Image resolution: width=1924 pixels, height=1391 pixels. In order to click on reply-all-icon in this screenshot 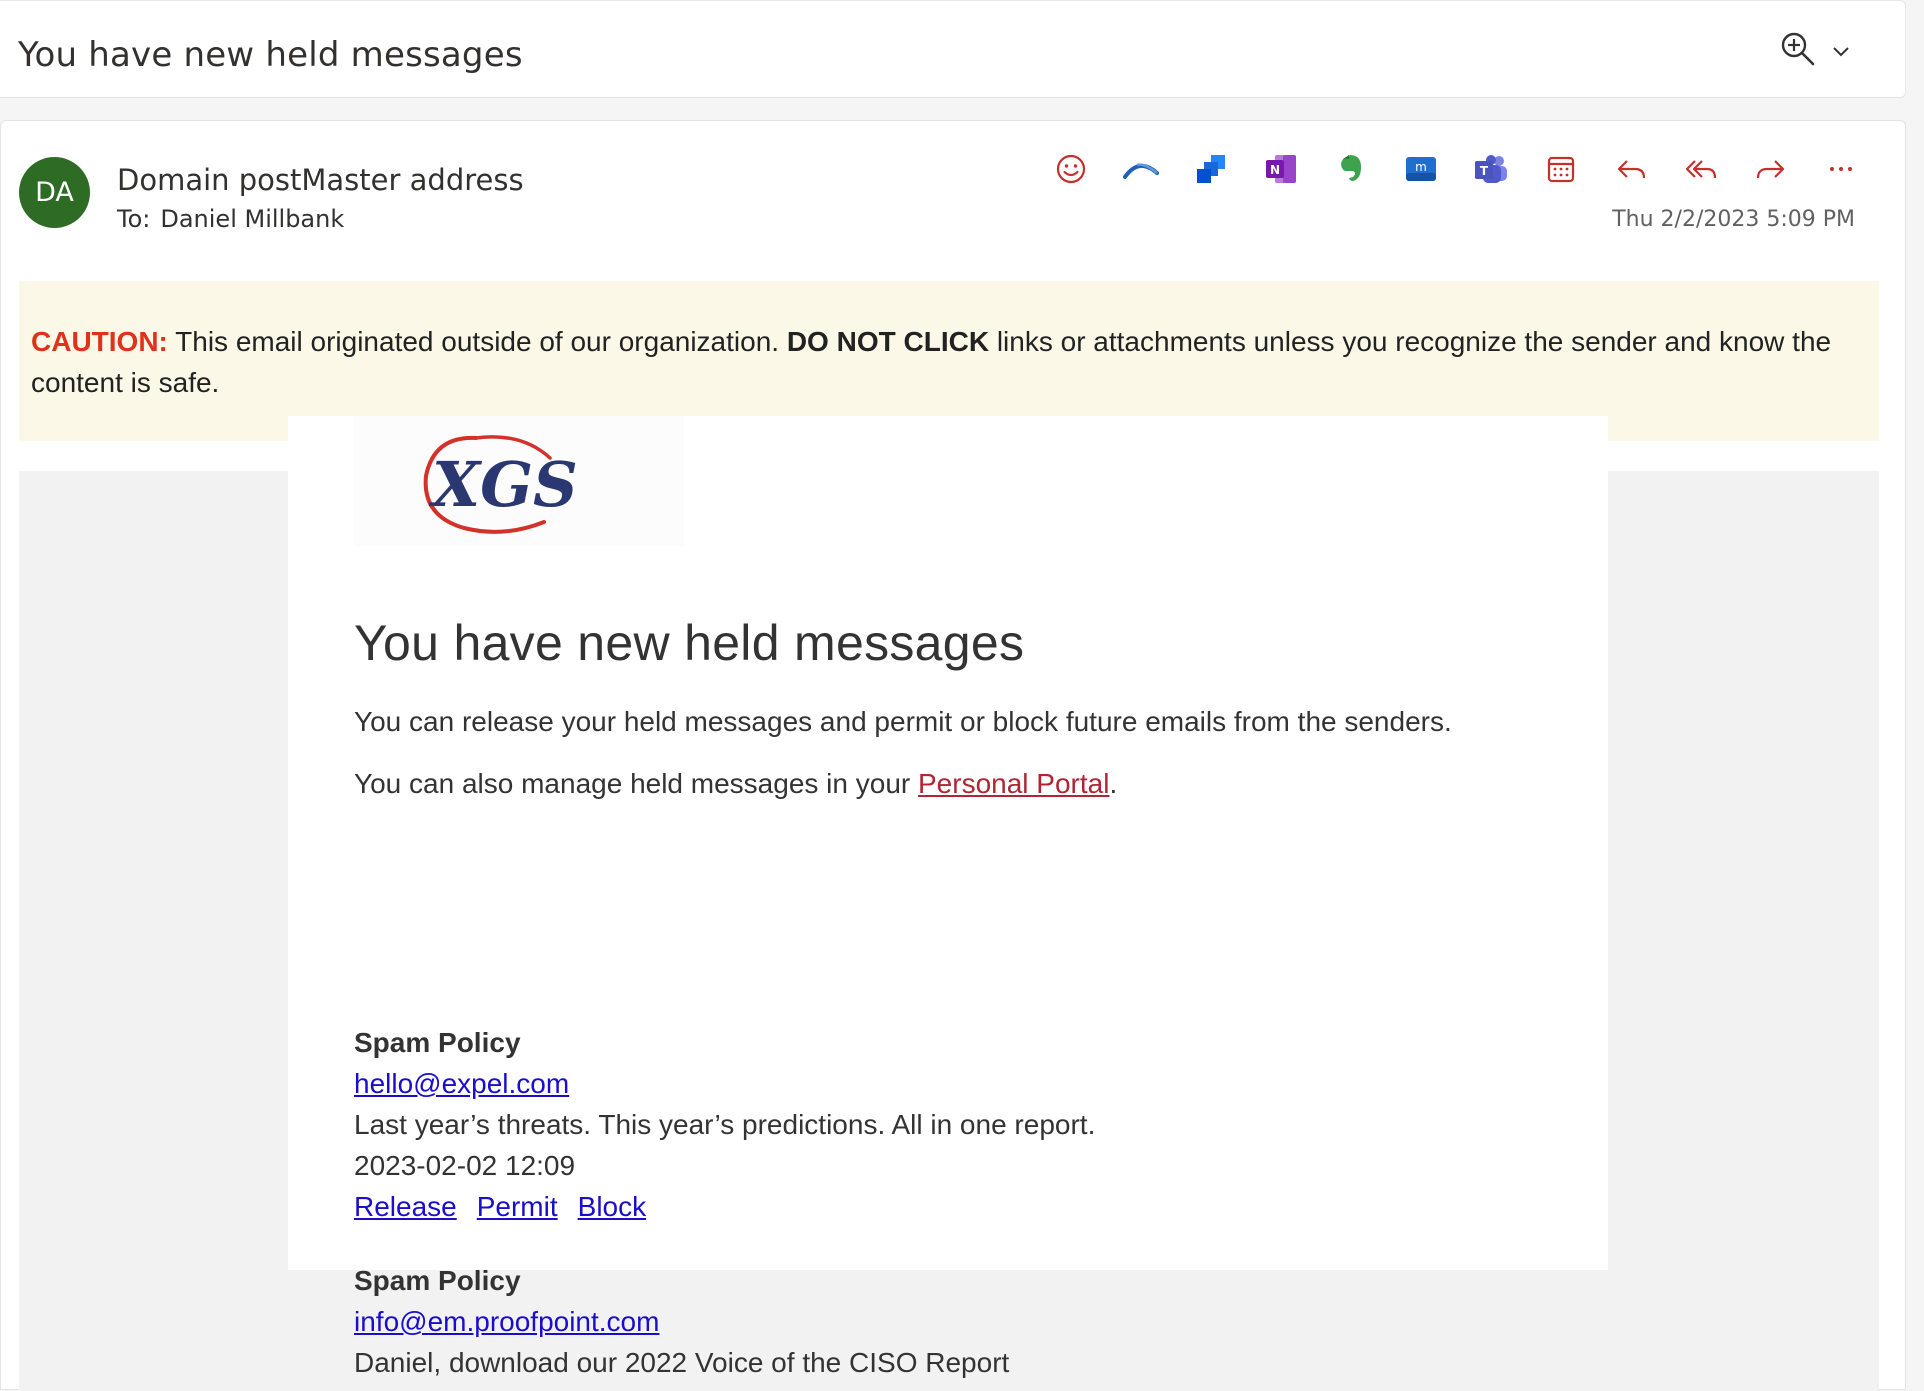, I will do `click(1701, 169)`.